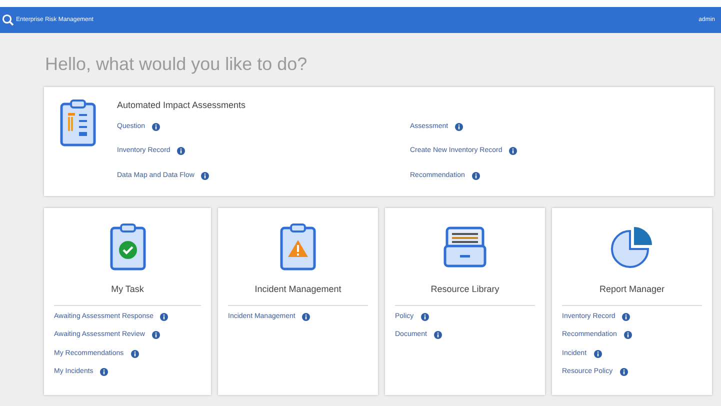  What do you see at coordinates (78, 123) in the screenshot?
I see `clipboard-list-icon` at bounding box center [78, 123].